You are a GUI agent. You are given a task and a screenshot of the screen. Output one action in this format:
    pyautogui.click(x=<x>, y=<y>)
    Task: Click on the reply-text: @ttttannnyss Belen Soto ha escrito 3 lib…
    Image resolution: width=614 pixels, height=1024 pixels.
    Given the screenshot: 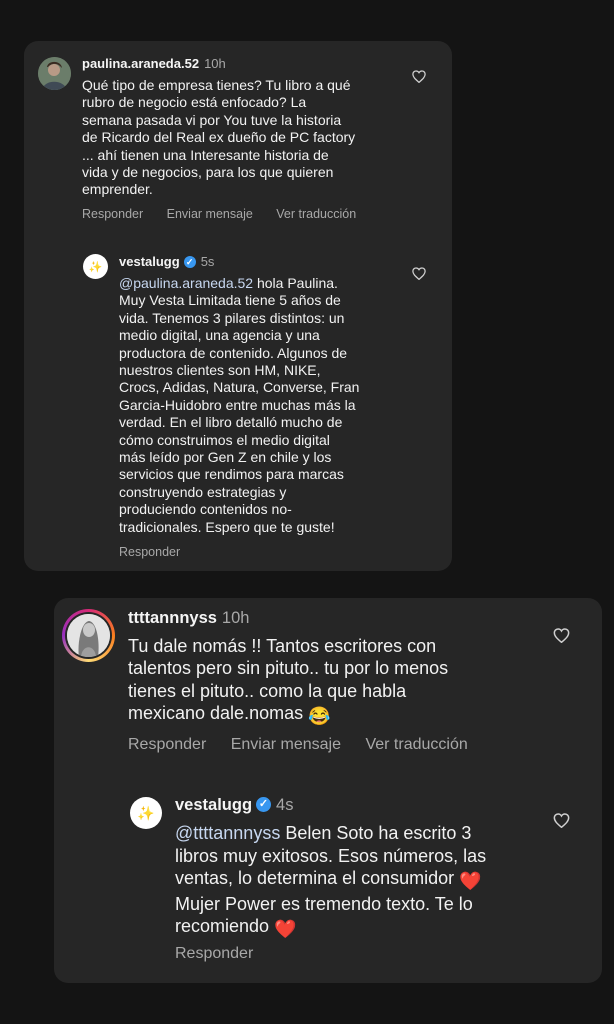 What is the action you would take?
    pyautogui.click(x=375, y=881)
    